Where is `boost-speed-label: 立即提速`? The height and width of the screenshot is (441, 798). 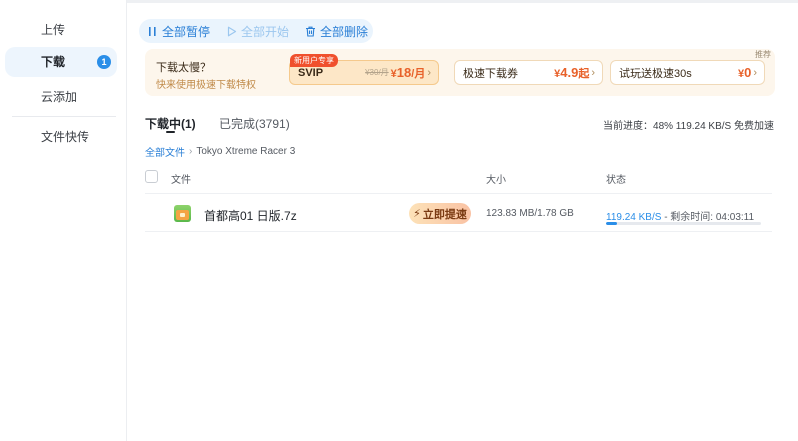
boost-speed-label: 立即提速 is located at coordinates (444, 214).